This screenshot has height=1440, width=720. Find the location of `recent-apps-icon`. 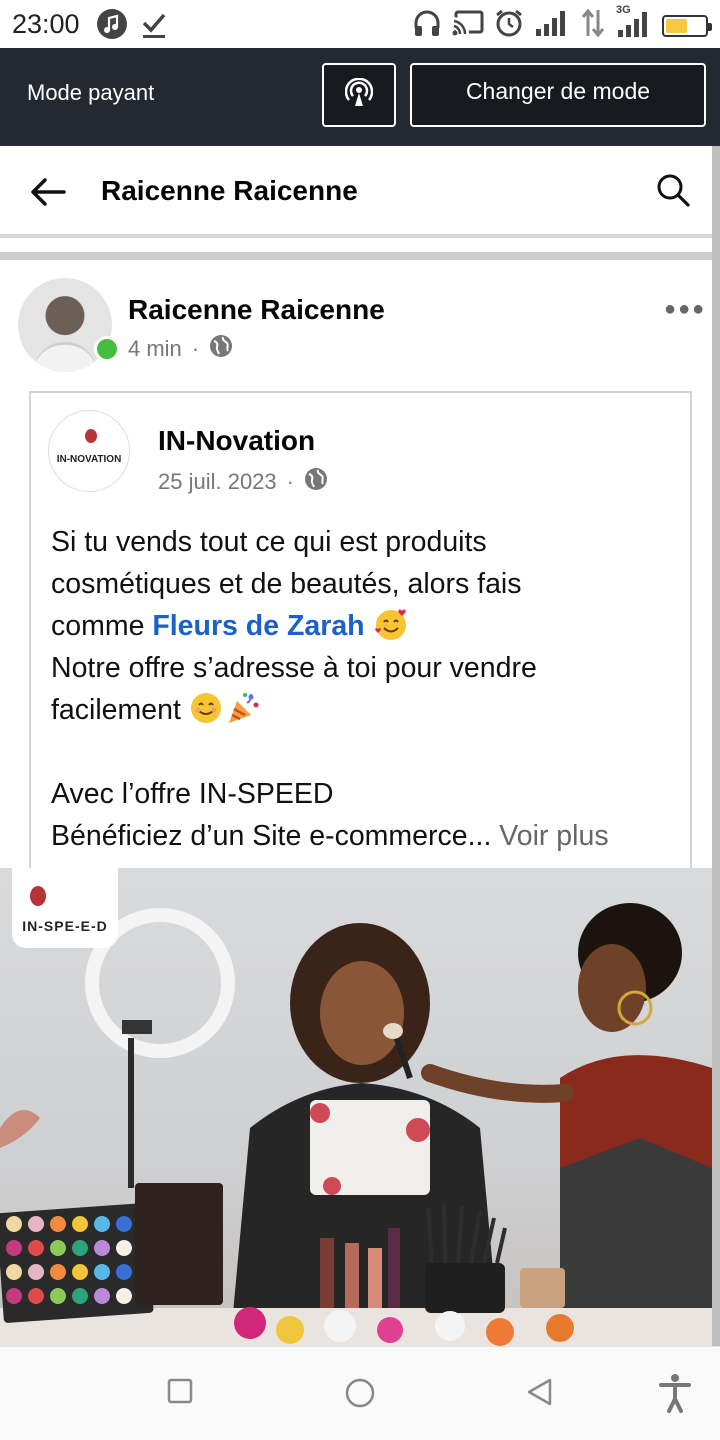

recent-apps-icon is located at coordinates (180, 1393).